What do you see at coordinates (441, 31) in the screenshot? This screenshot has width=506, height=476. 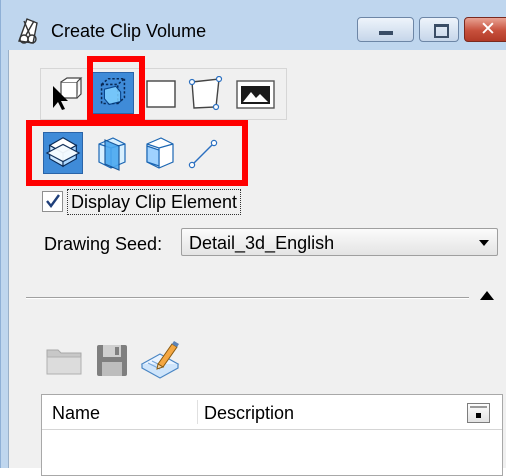 I see `maximize-icon` at bounding box center [441, 31].